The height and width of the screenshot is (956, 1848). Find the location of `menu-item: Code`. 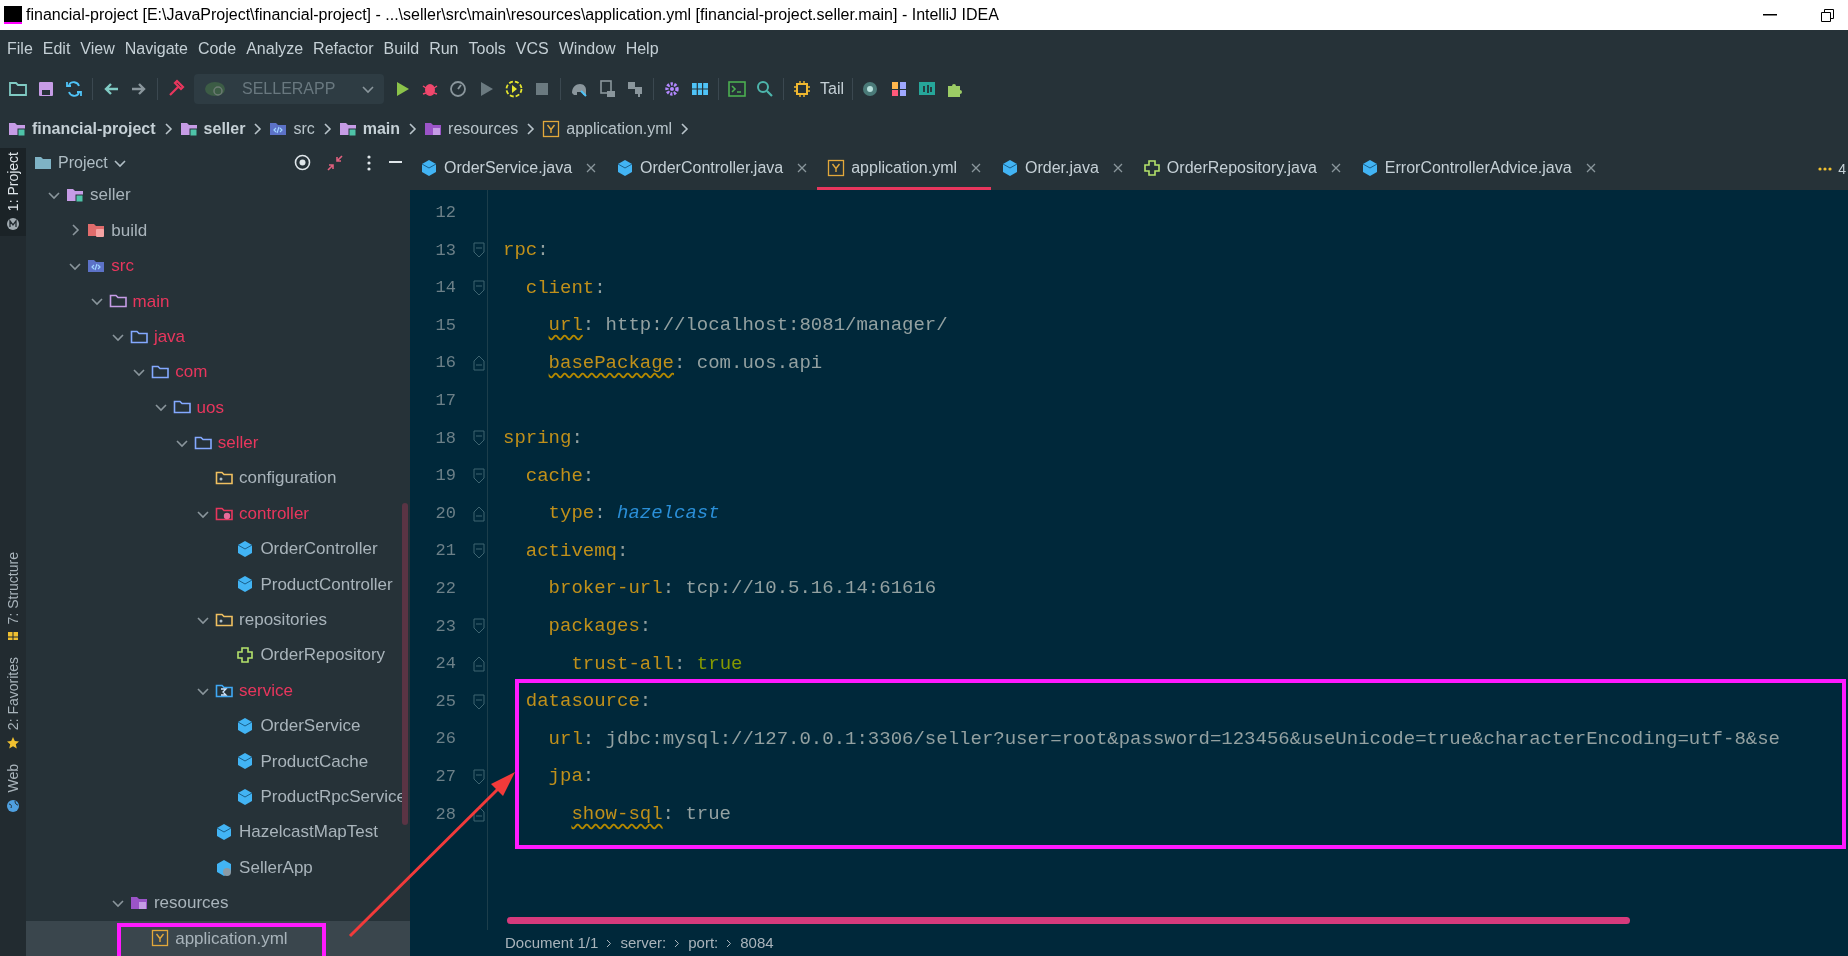

menu-item: Code is located at coordinates (217, 49).